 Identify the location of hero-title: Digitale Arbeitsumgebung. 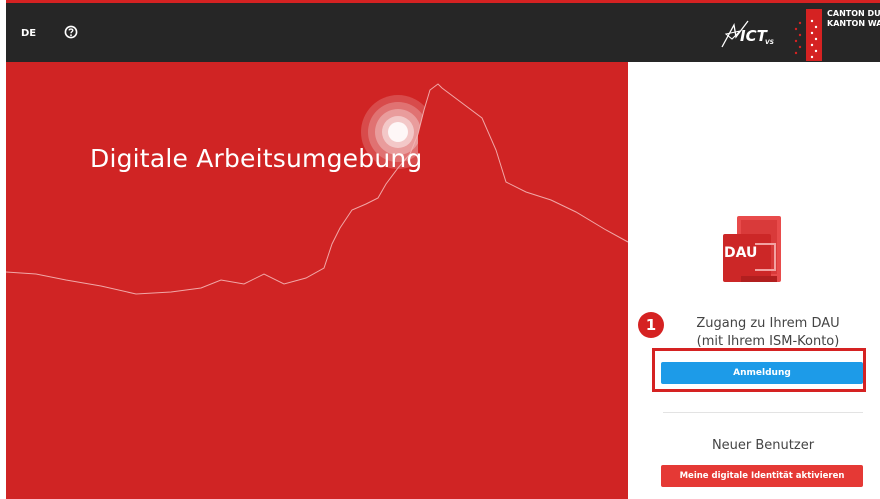
(256, 158).